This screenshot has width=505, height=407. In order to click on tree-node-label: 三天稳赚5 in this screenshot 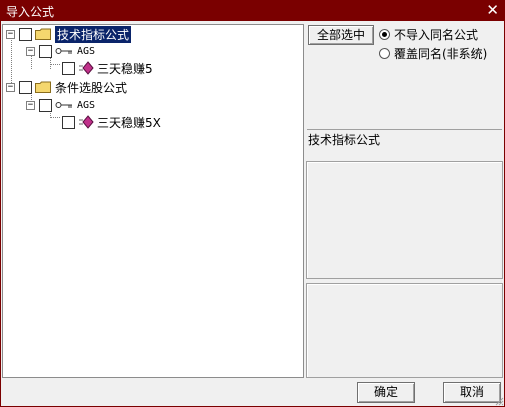, I will do `click(125, 68)`.